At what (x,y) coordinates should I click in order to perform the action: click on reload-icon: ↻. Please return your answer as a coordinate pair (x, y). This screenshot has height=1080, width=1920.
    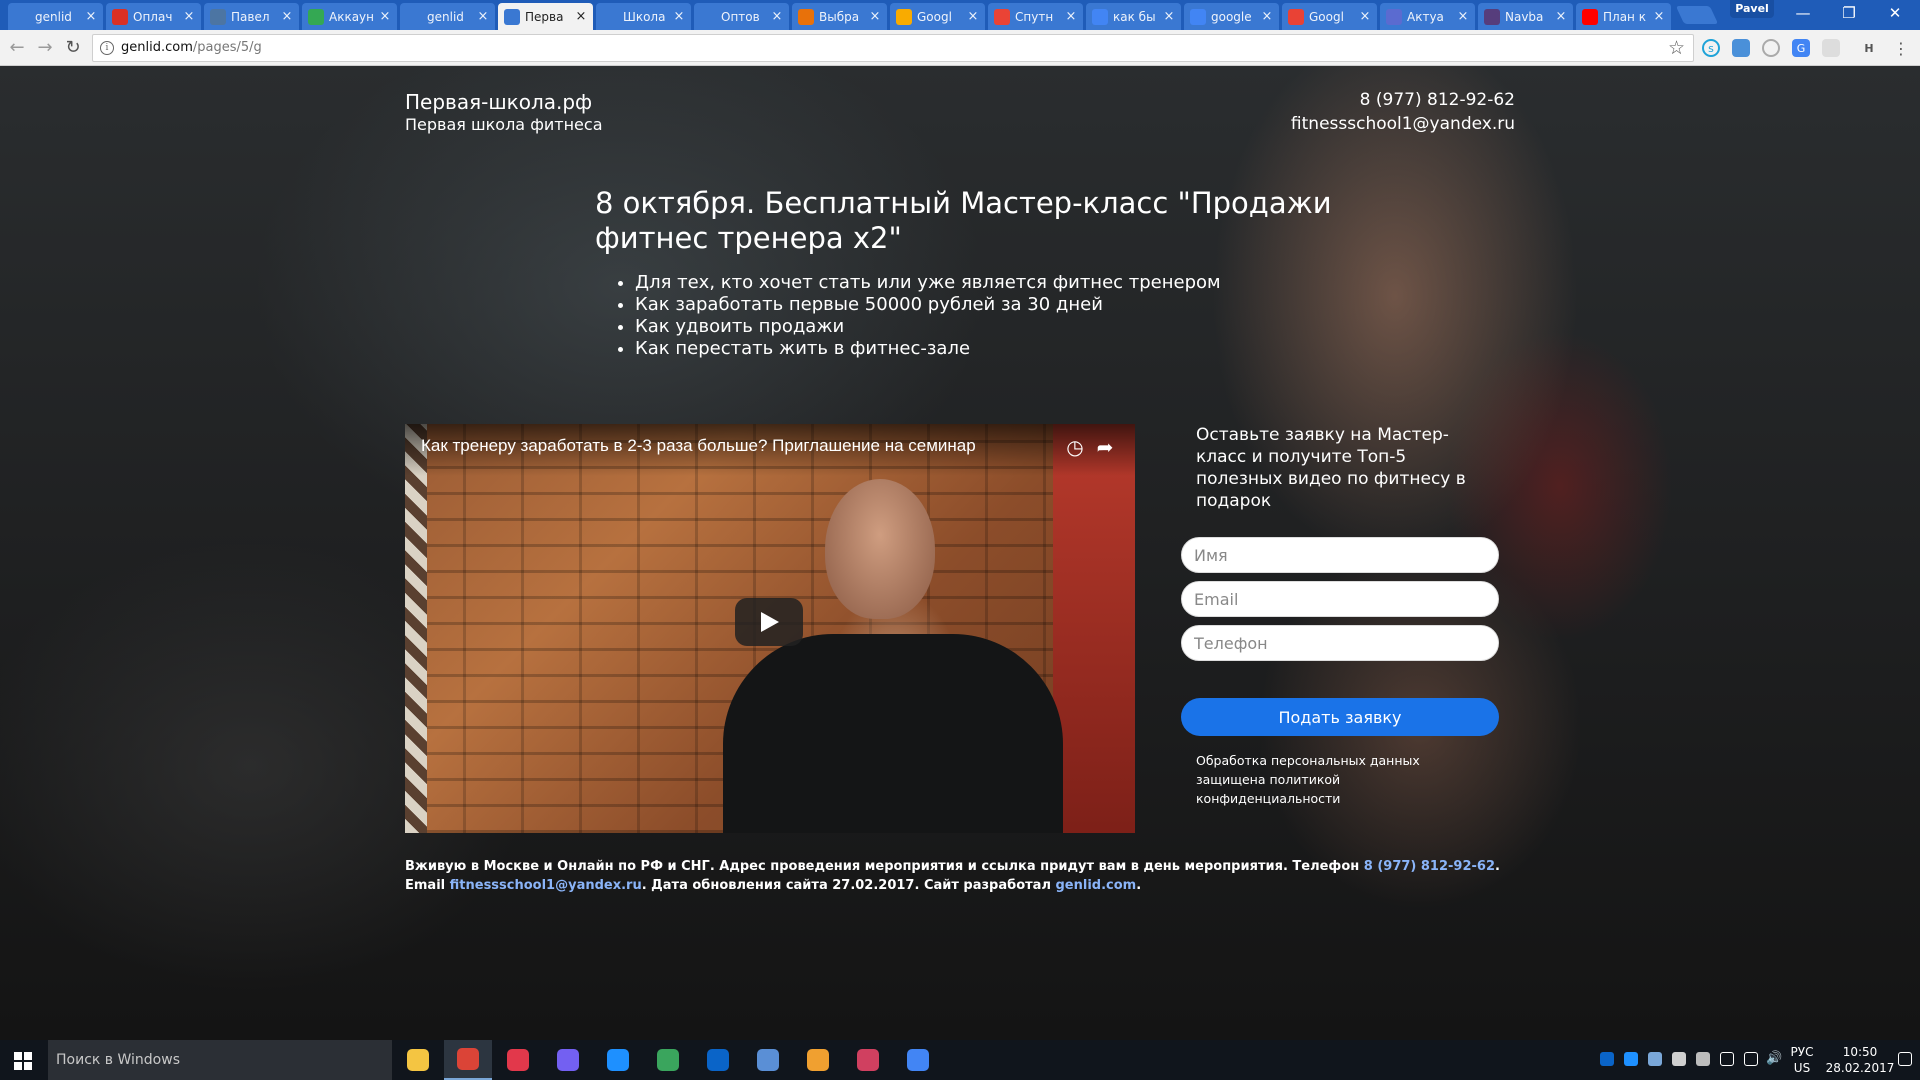
    Looking at the image, I should click on (73, 48).